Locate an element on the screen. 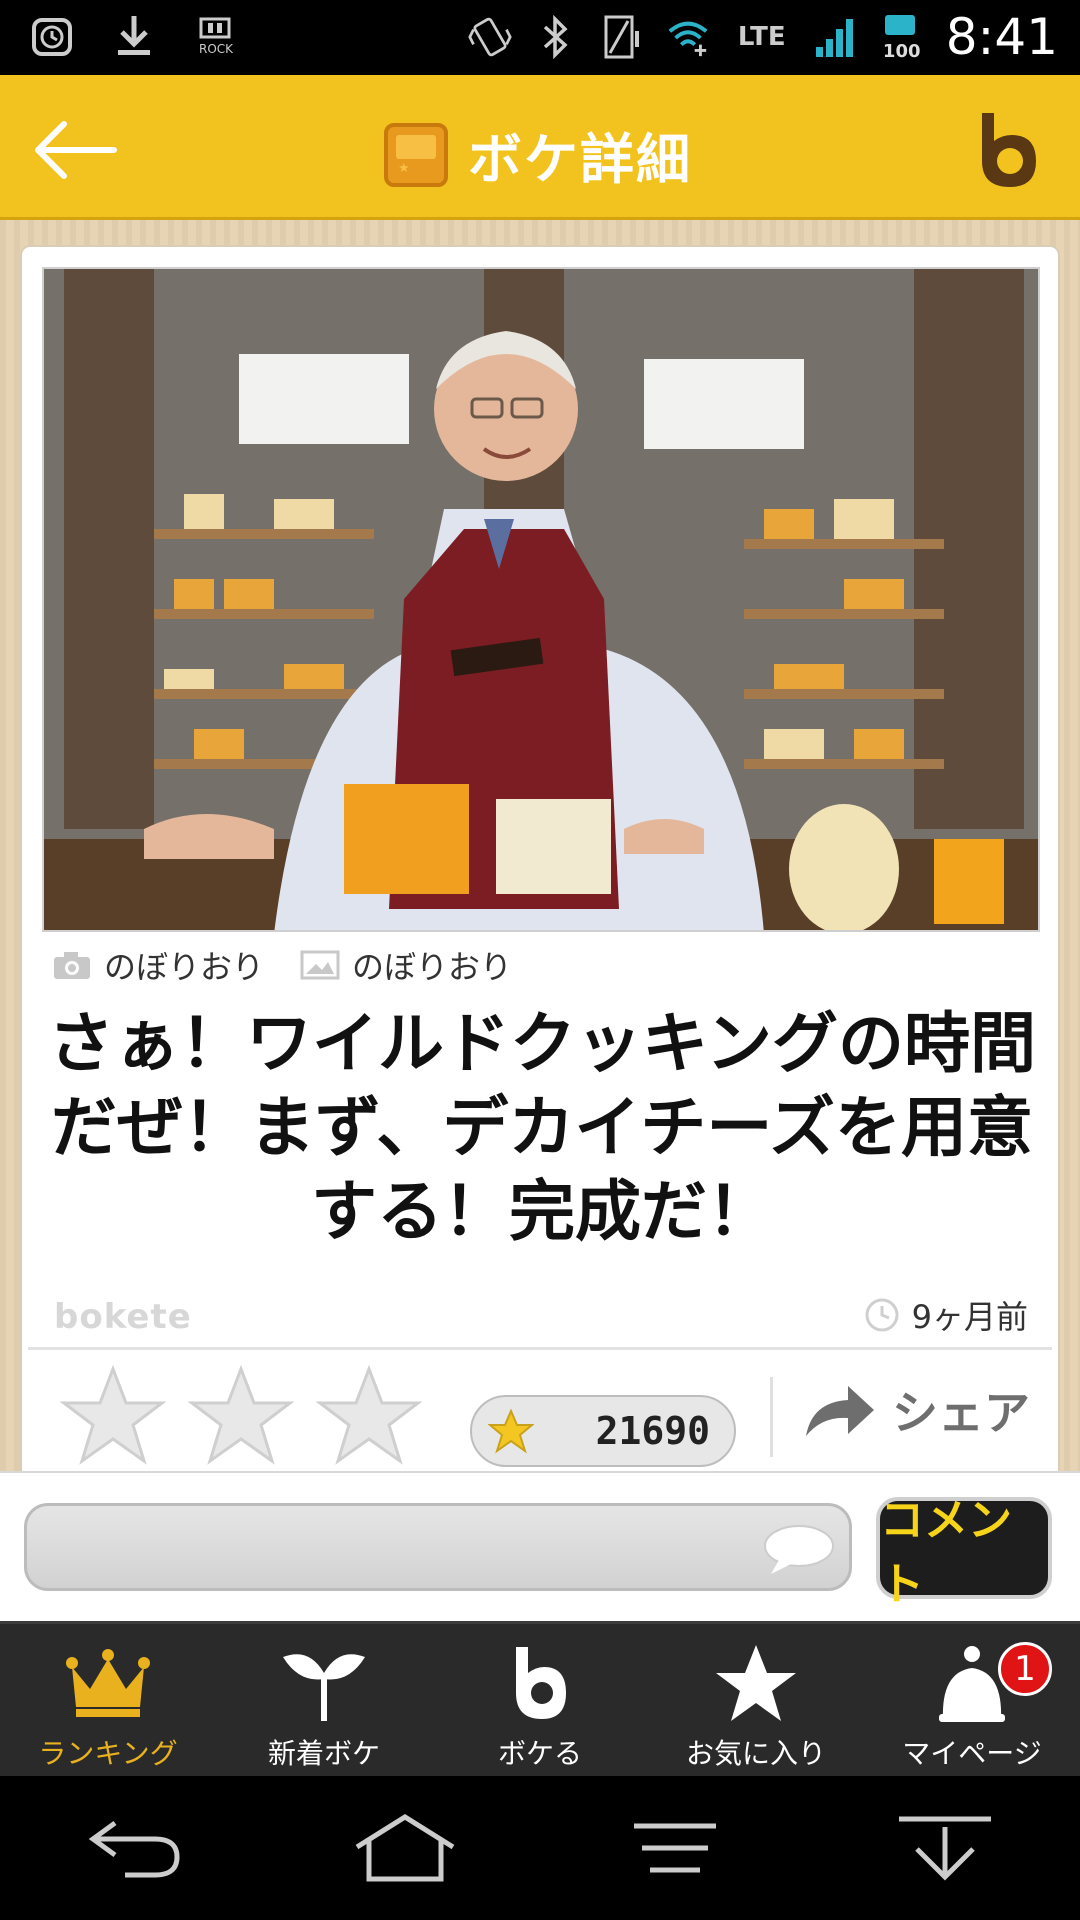 This screenshot has width=1080, height=1920. notification-badge: 1 is located at coordinates (1025, 1669).